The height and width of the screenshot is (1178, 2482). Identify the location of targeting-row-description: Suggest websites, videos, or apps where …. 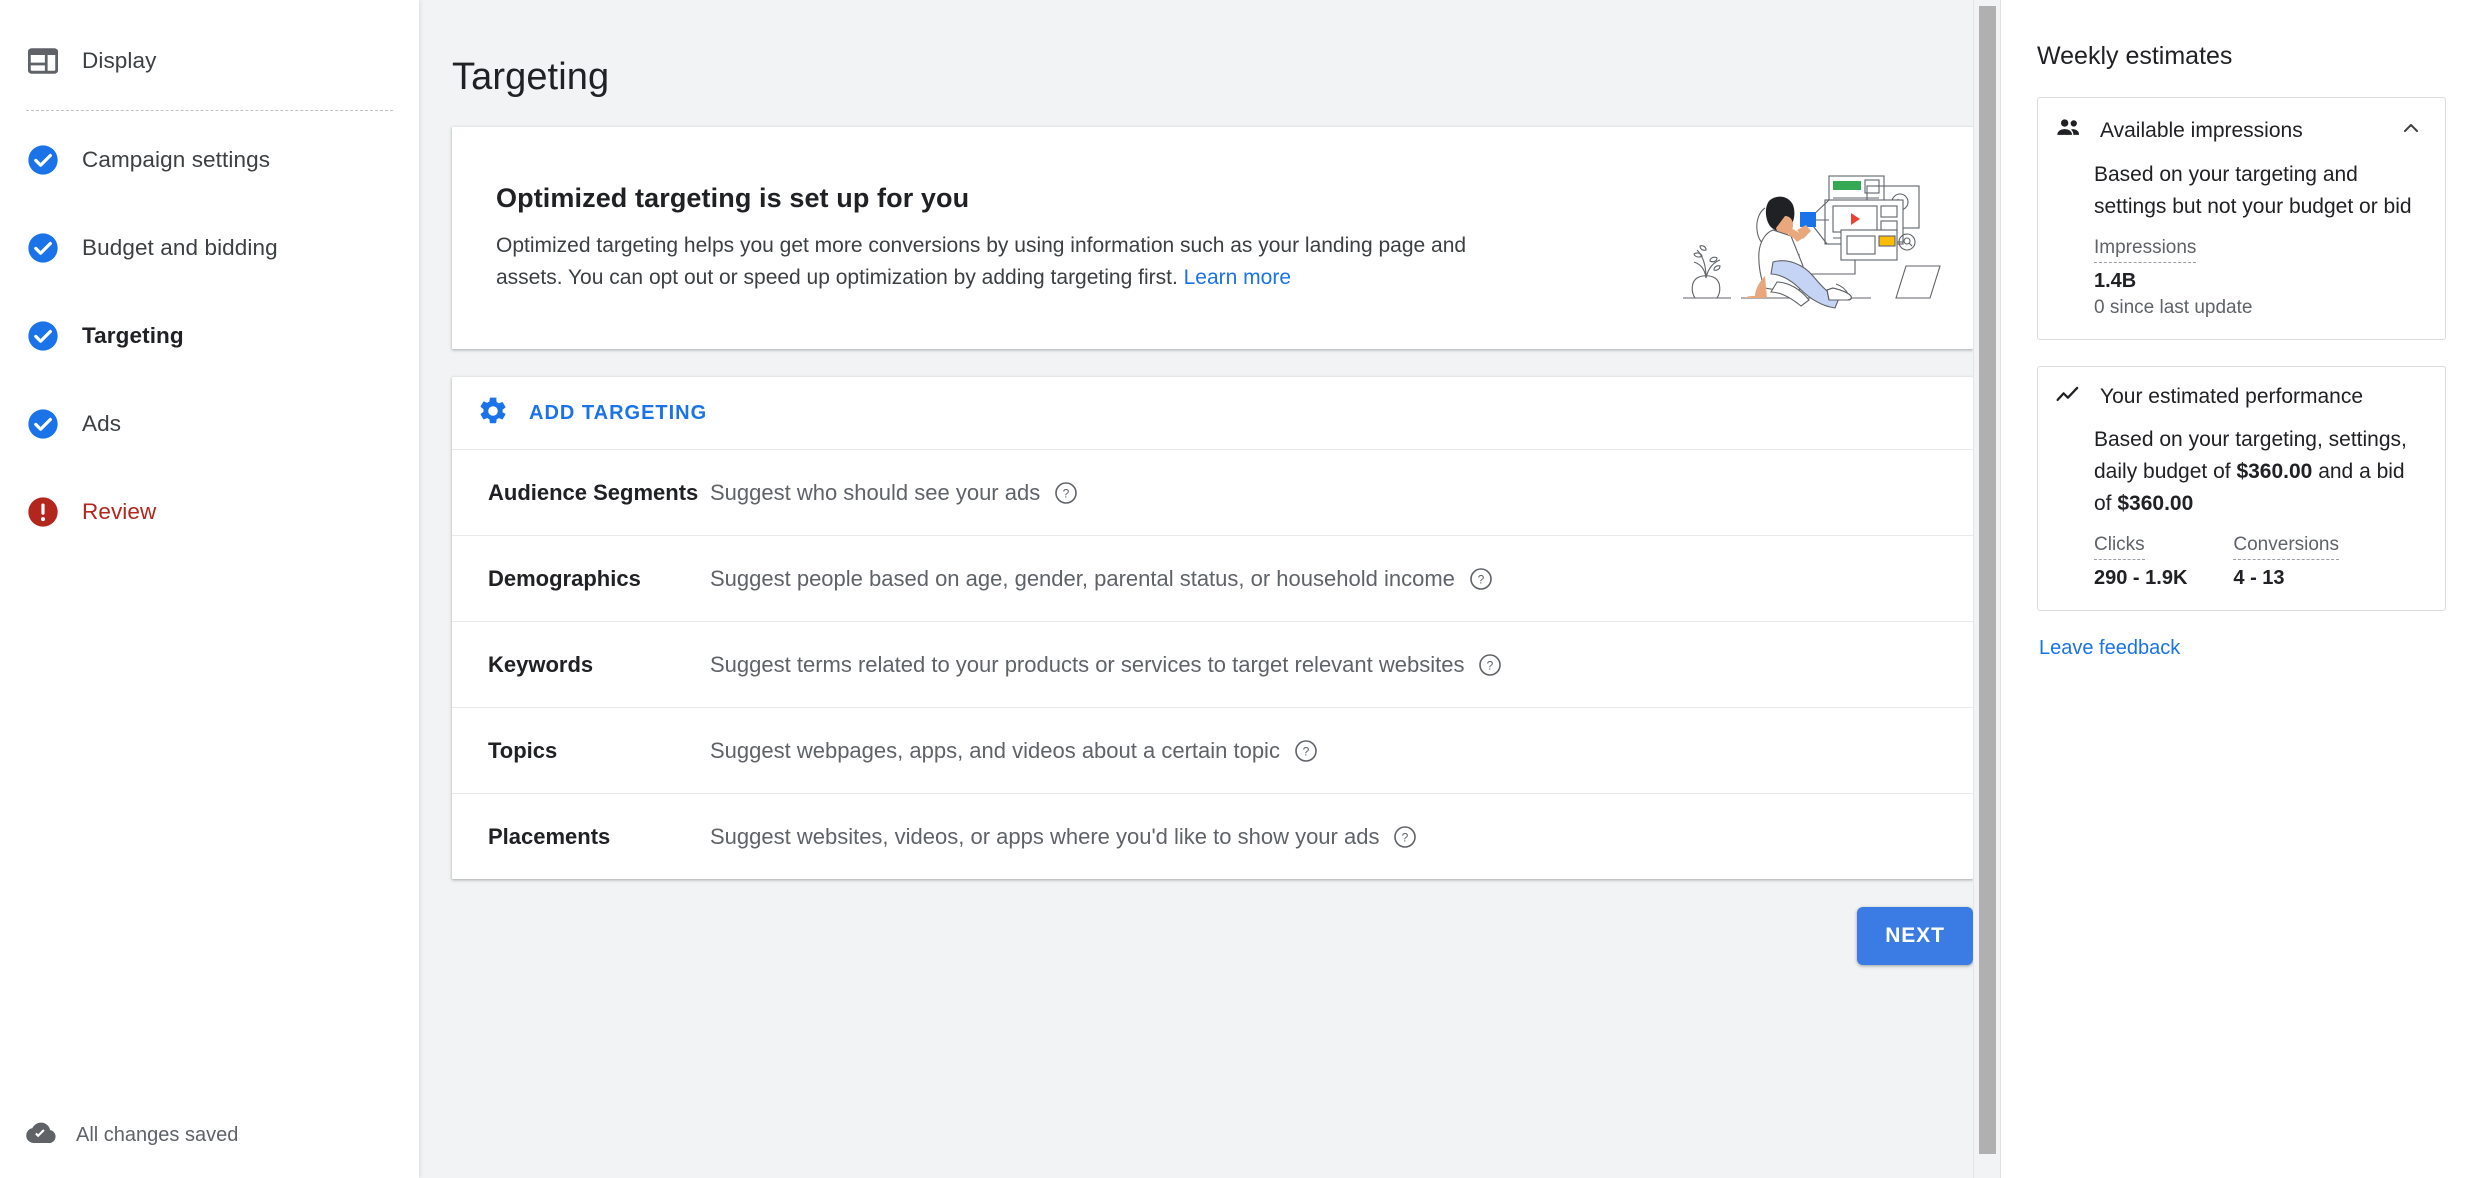
(1045, 836).